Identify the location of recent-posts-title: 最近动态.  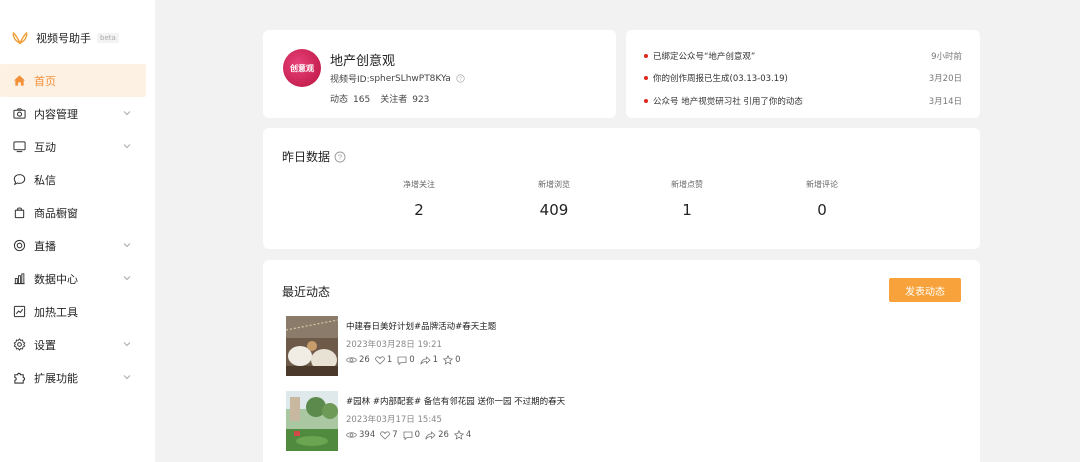
(306, 292).